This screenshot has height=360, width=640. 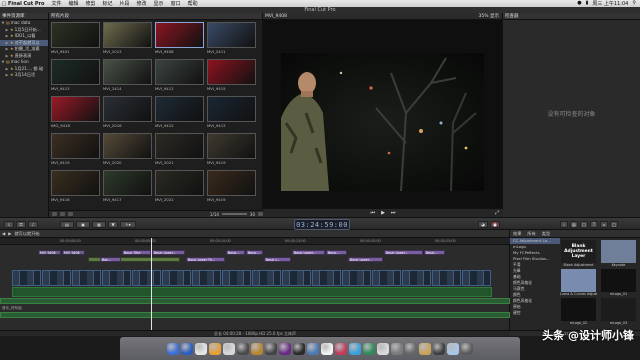 What do you see at coordinates (159, 3) in the screenshot?
I see `menu-view: 显示` at bounding box center [159, 3].